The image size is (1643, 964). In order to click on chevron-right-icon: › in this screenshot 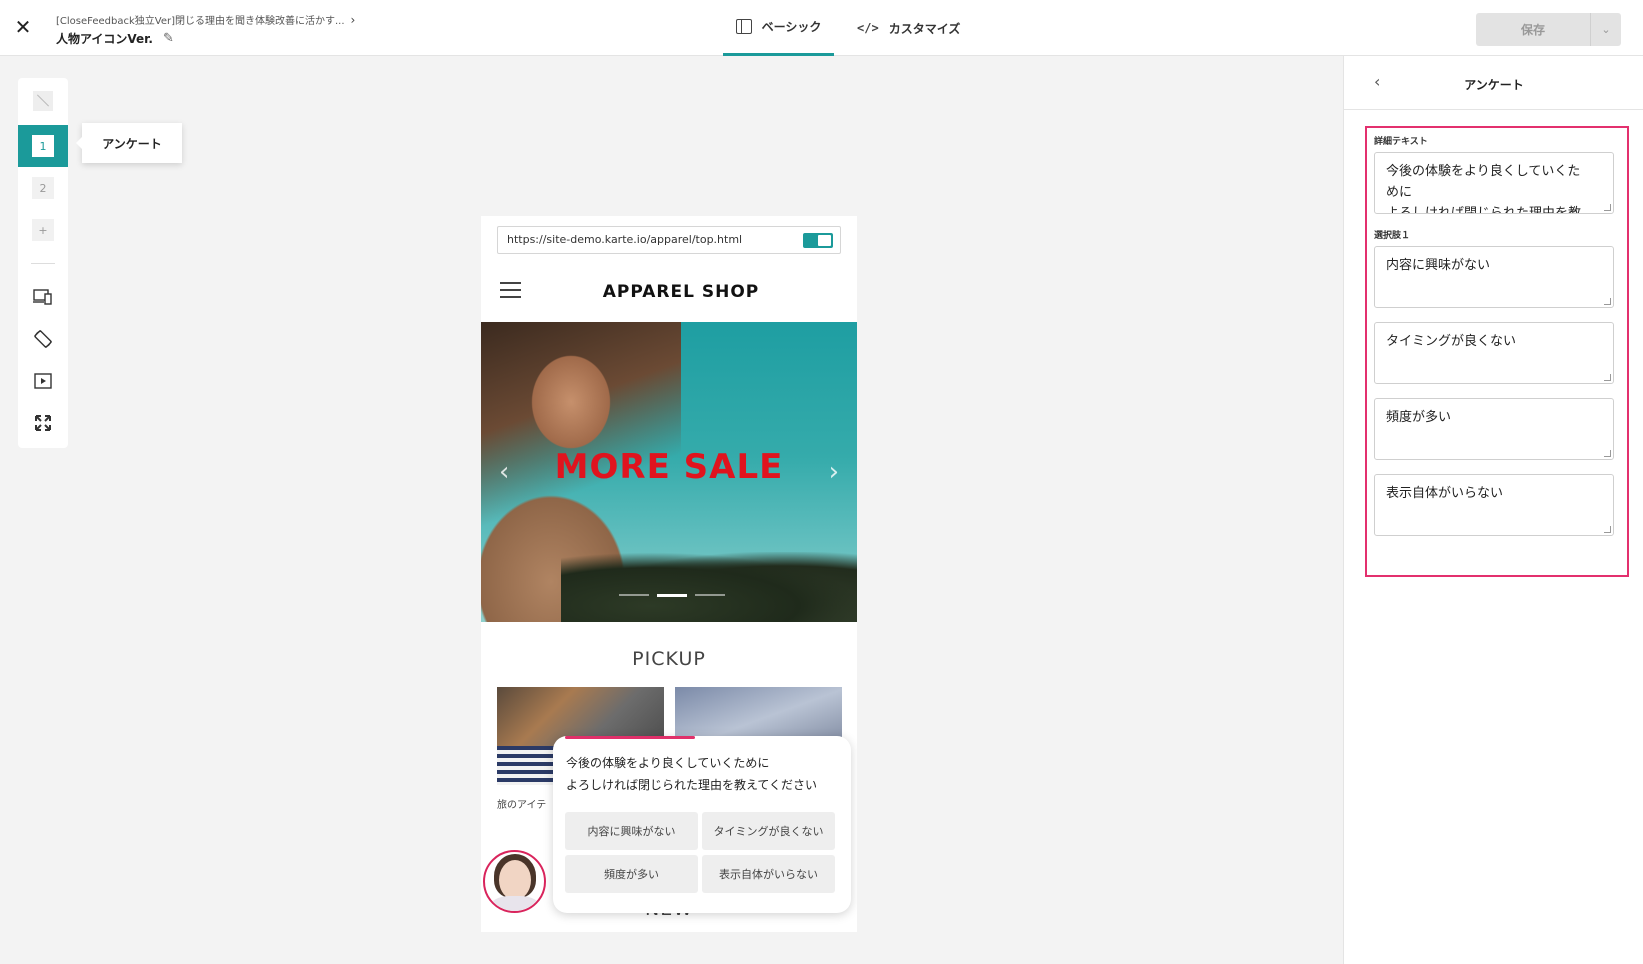, I will do `click(353, 19)`.